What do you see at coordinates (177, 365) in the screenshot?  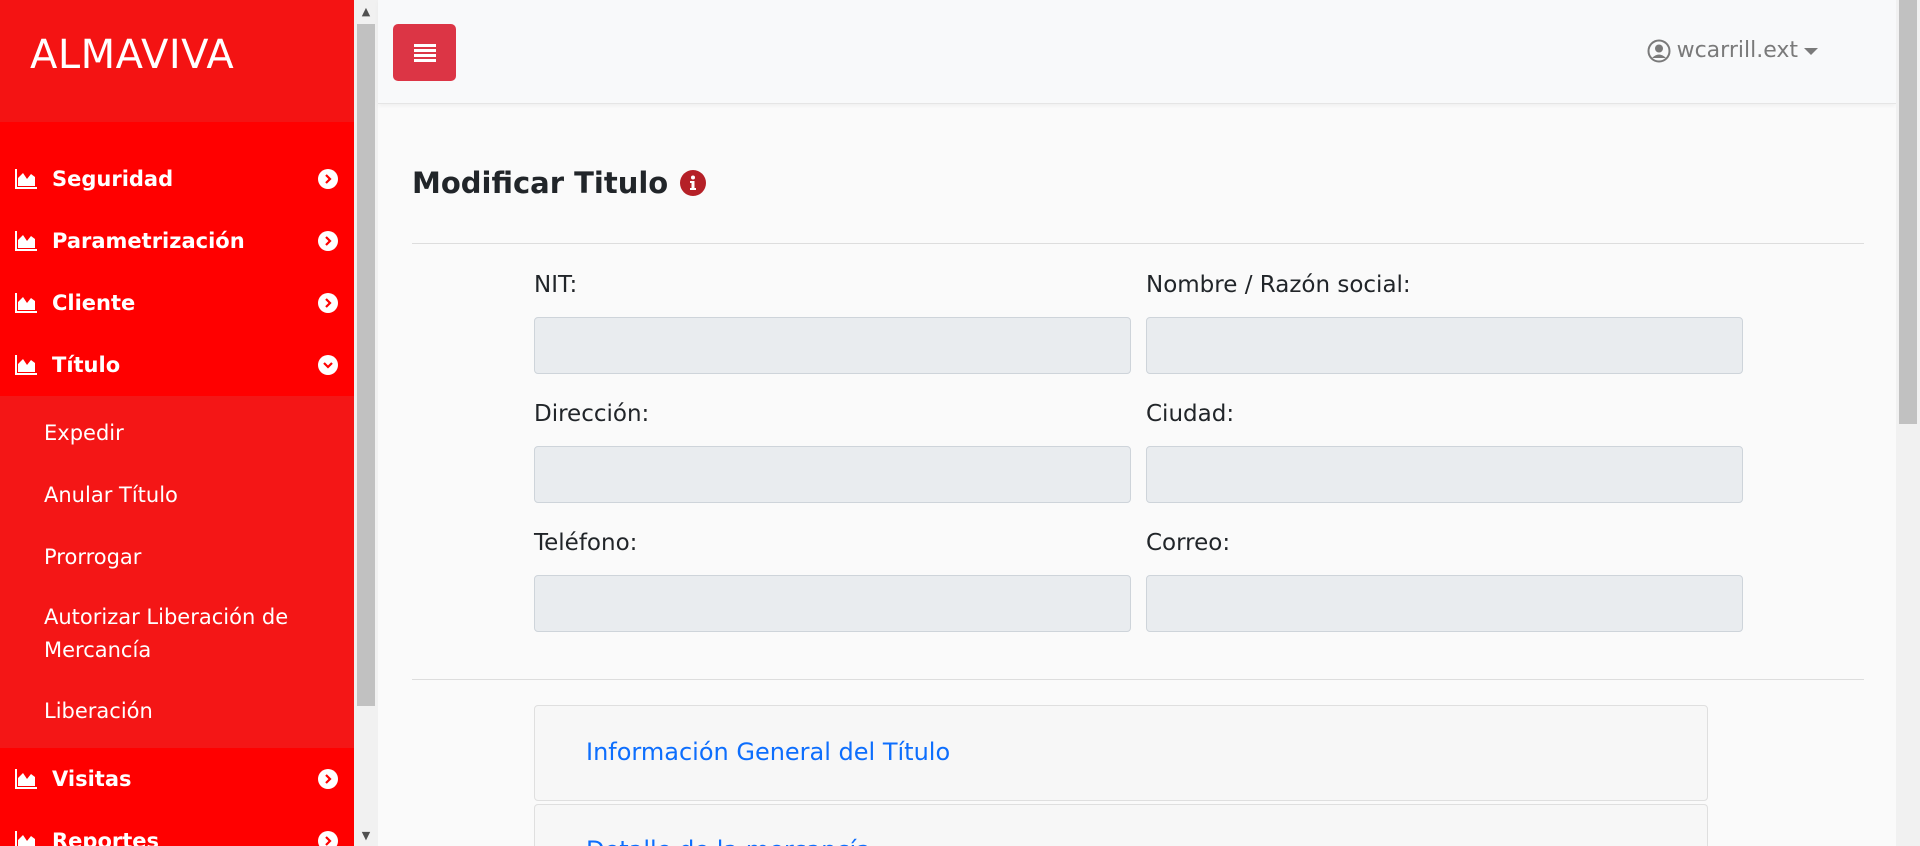 I see `sidebar-item-titulo: Título` at bounding box center [177, 365].